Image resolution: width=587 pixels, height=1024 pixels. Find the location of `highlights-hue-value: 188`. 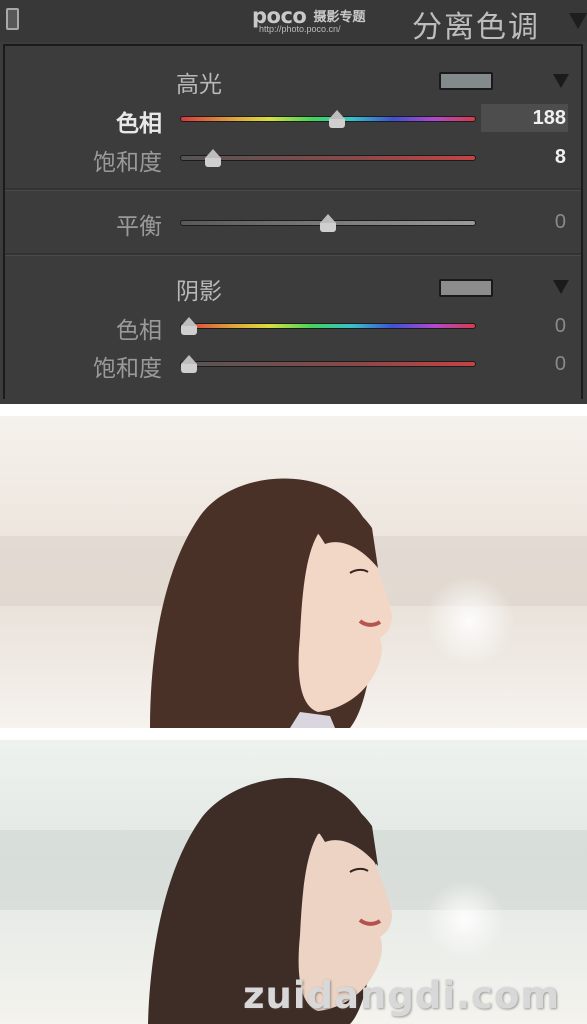

highlights-hue-value: 188 is located at coordinates (536, 118).